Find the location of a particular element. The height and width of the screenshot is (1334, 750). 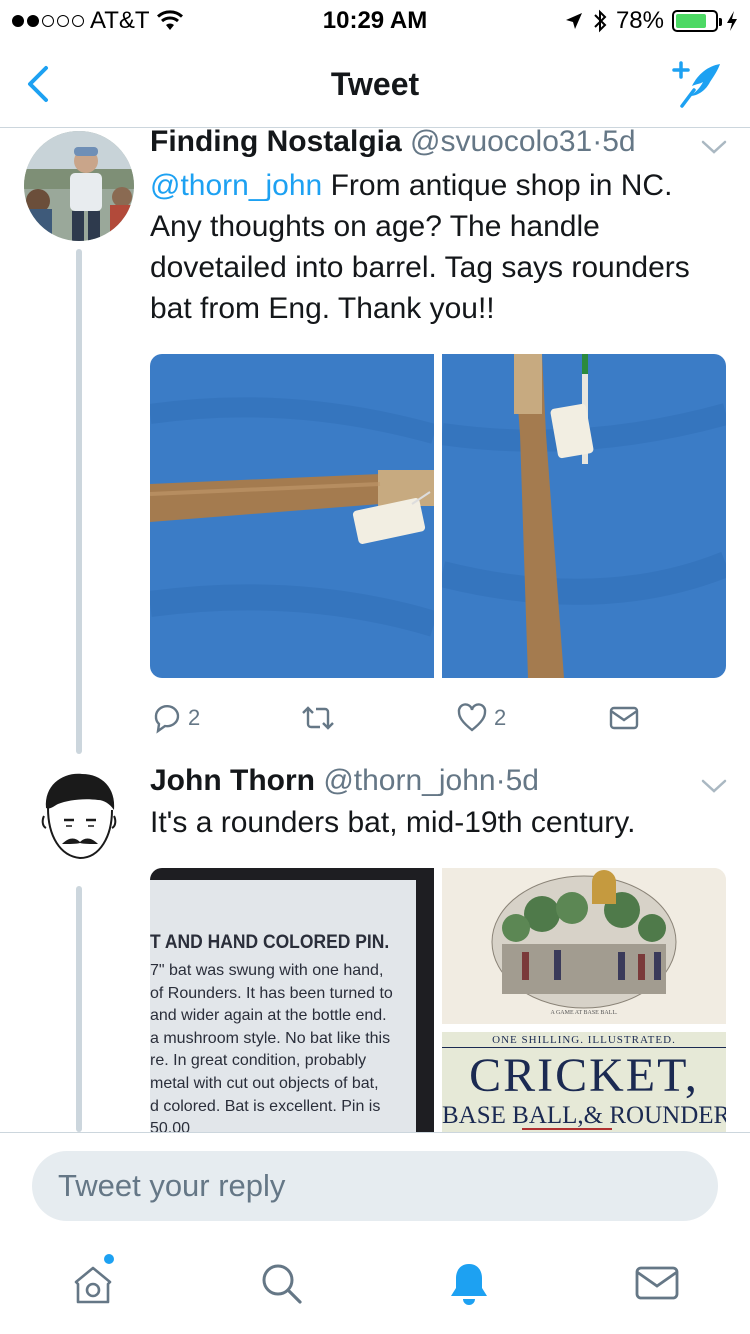

heart-icon is located at coordinates (472, 717).